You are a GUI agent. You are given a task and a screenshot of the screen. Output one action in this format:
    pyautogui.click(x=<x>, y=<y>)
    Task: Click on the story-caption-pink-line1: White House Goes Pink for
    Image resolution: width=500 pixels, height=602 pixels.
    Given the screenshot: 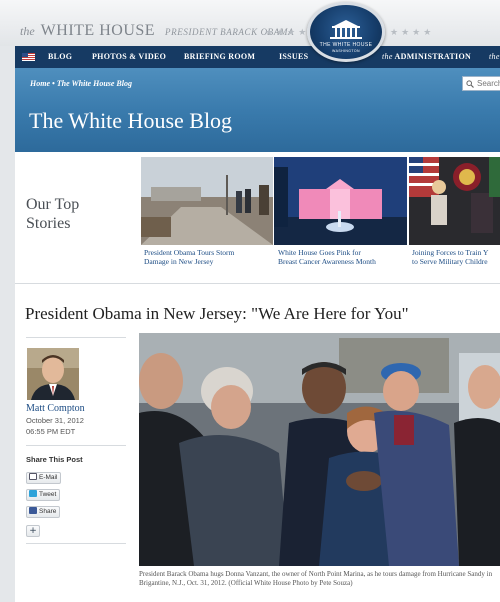 What is the action you would take?
    pyautogui.click(x=319, y=252)
    